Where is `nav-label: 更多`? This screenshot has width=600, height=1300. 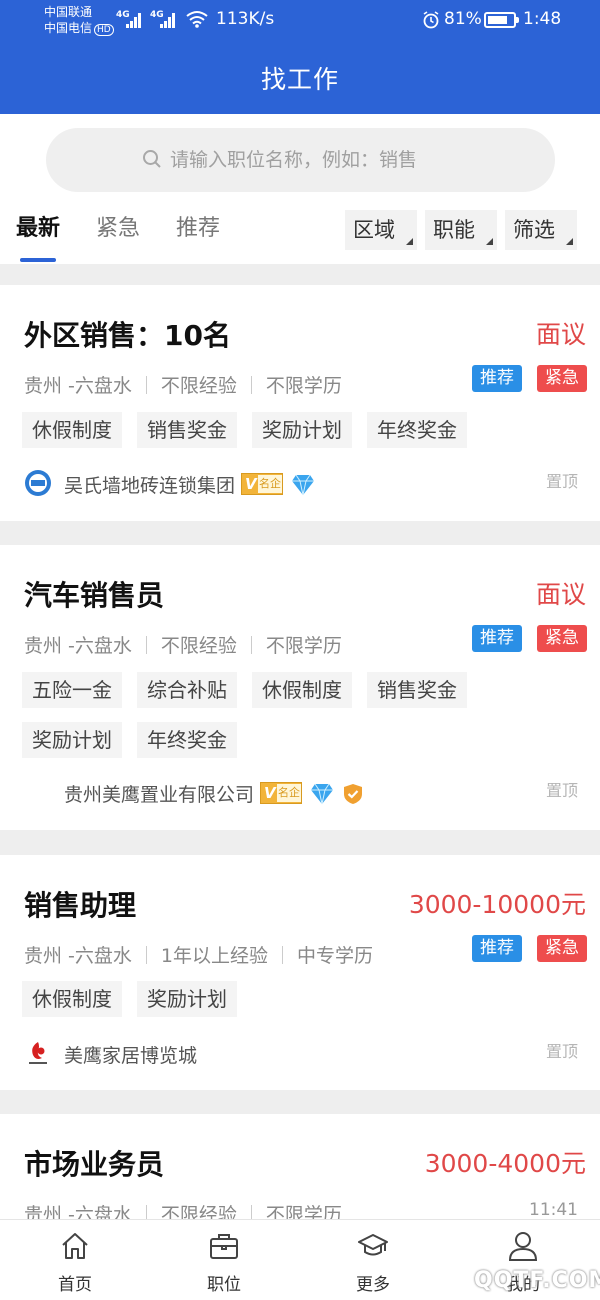 nav-label: 更多 is located at coordinates (373, 1285).